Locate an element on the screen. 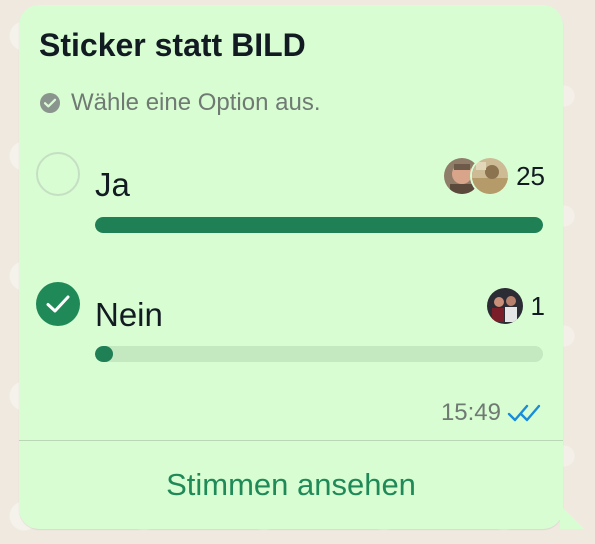 This screenshot has width=595, height=544. option-voters: 1 is located at coordinates (514, 306).